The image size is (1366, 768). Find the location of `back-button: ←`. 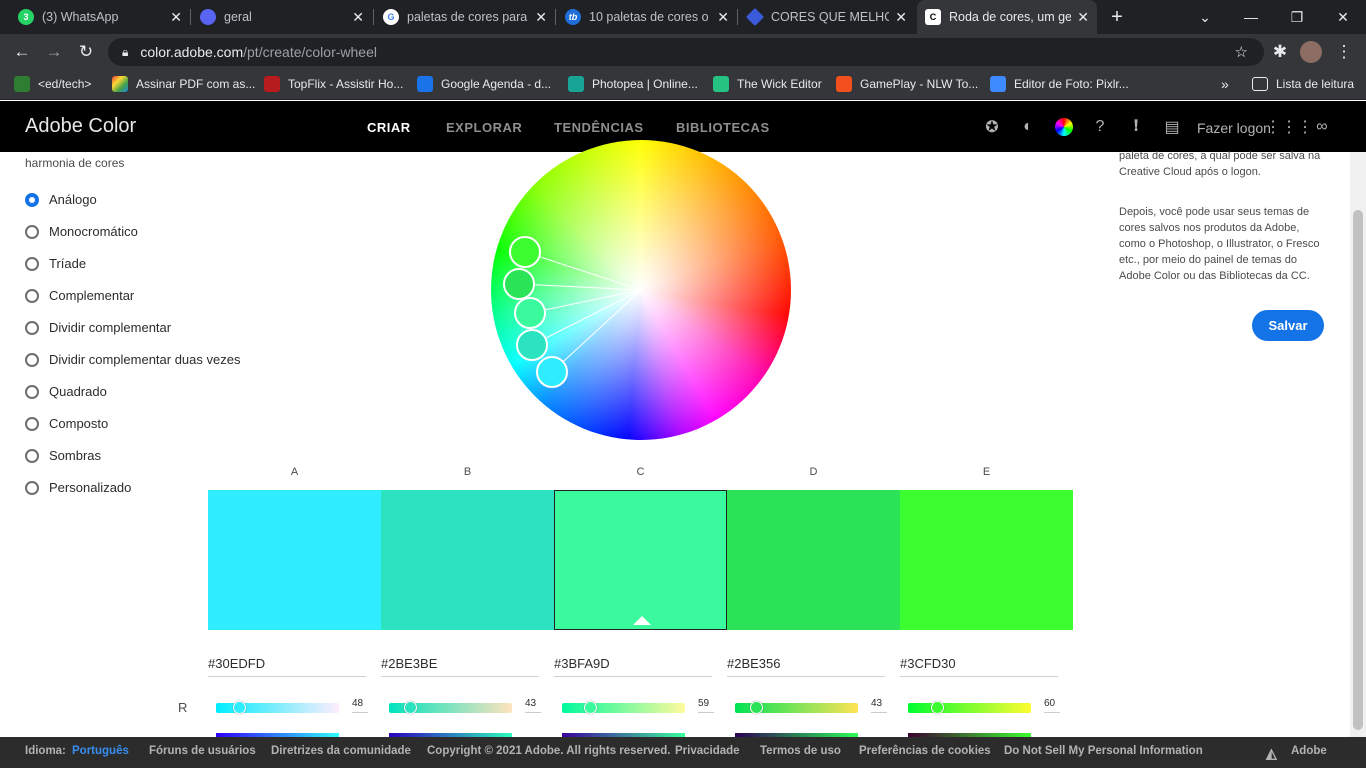

back-button: ← is located at coordinates (22, 52).